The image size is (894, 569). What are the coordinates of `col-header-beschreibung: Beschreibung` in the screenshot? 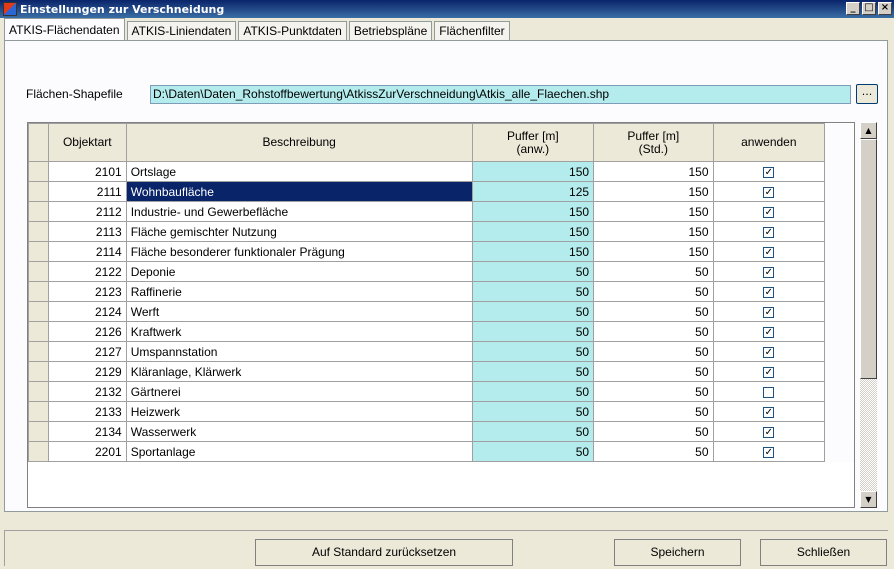 It's located at (299, 142).